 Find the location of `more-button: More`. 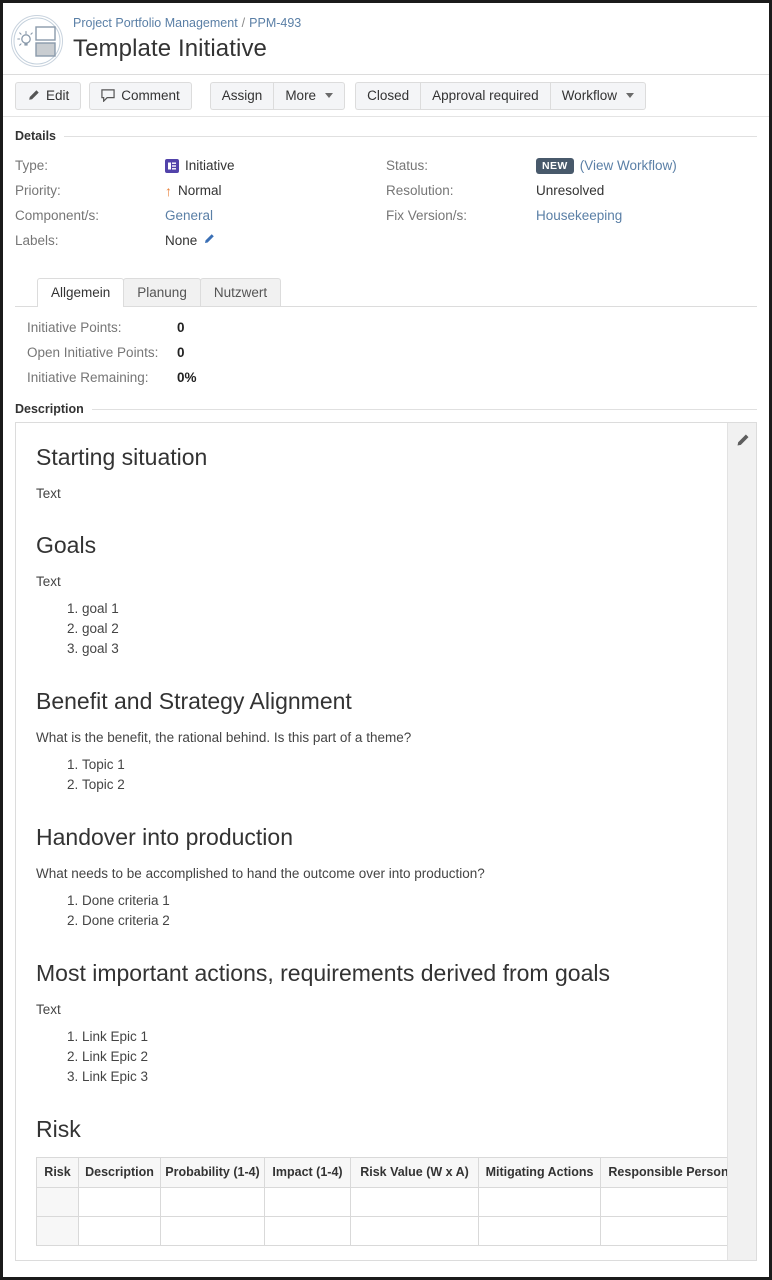

more-button: More is located at coordinates (309, 95).